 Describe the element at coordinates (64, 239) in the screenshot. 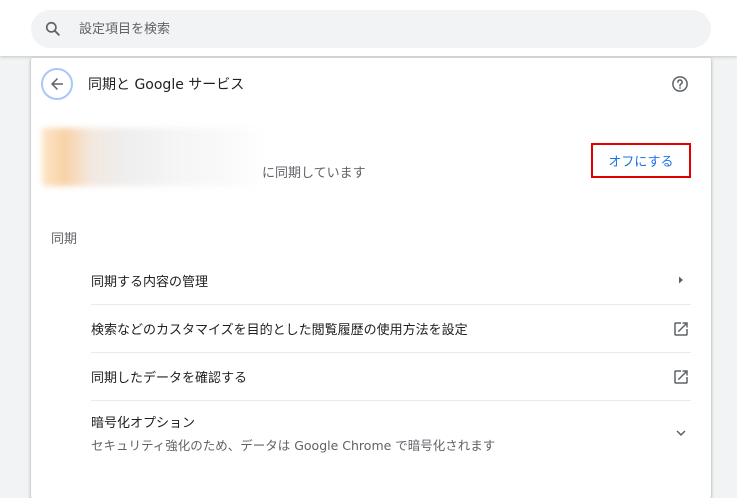

I see `section-title-sync: 同期` at that location.